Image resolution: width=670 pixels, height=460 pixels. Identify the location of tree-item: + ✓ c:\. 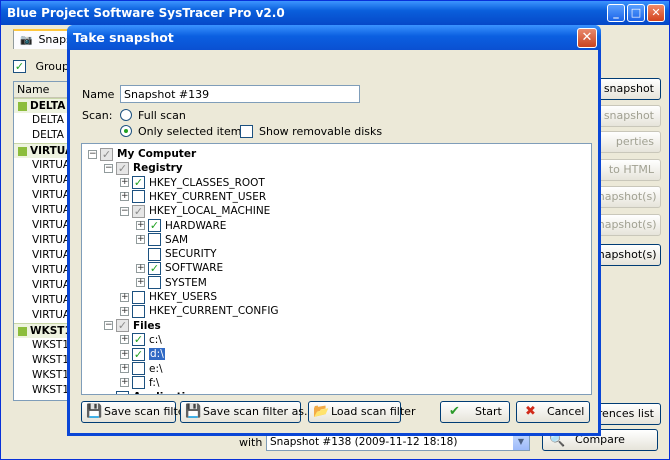
(141, 340).